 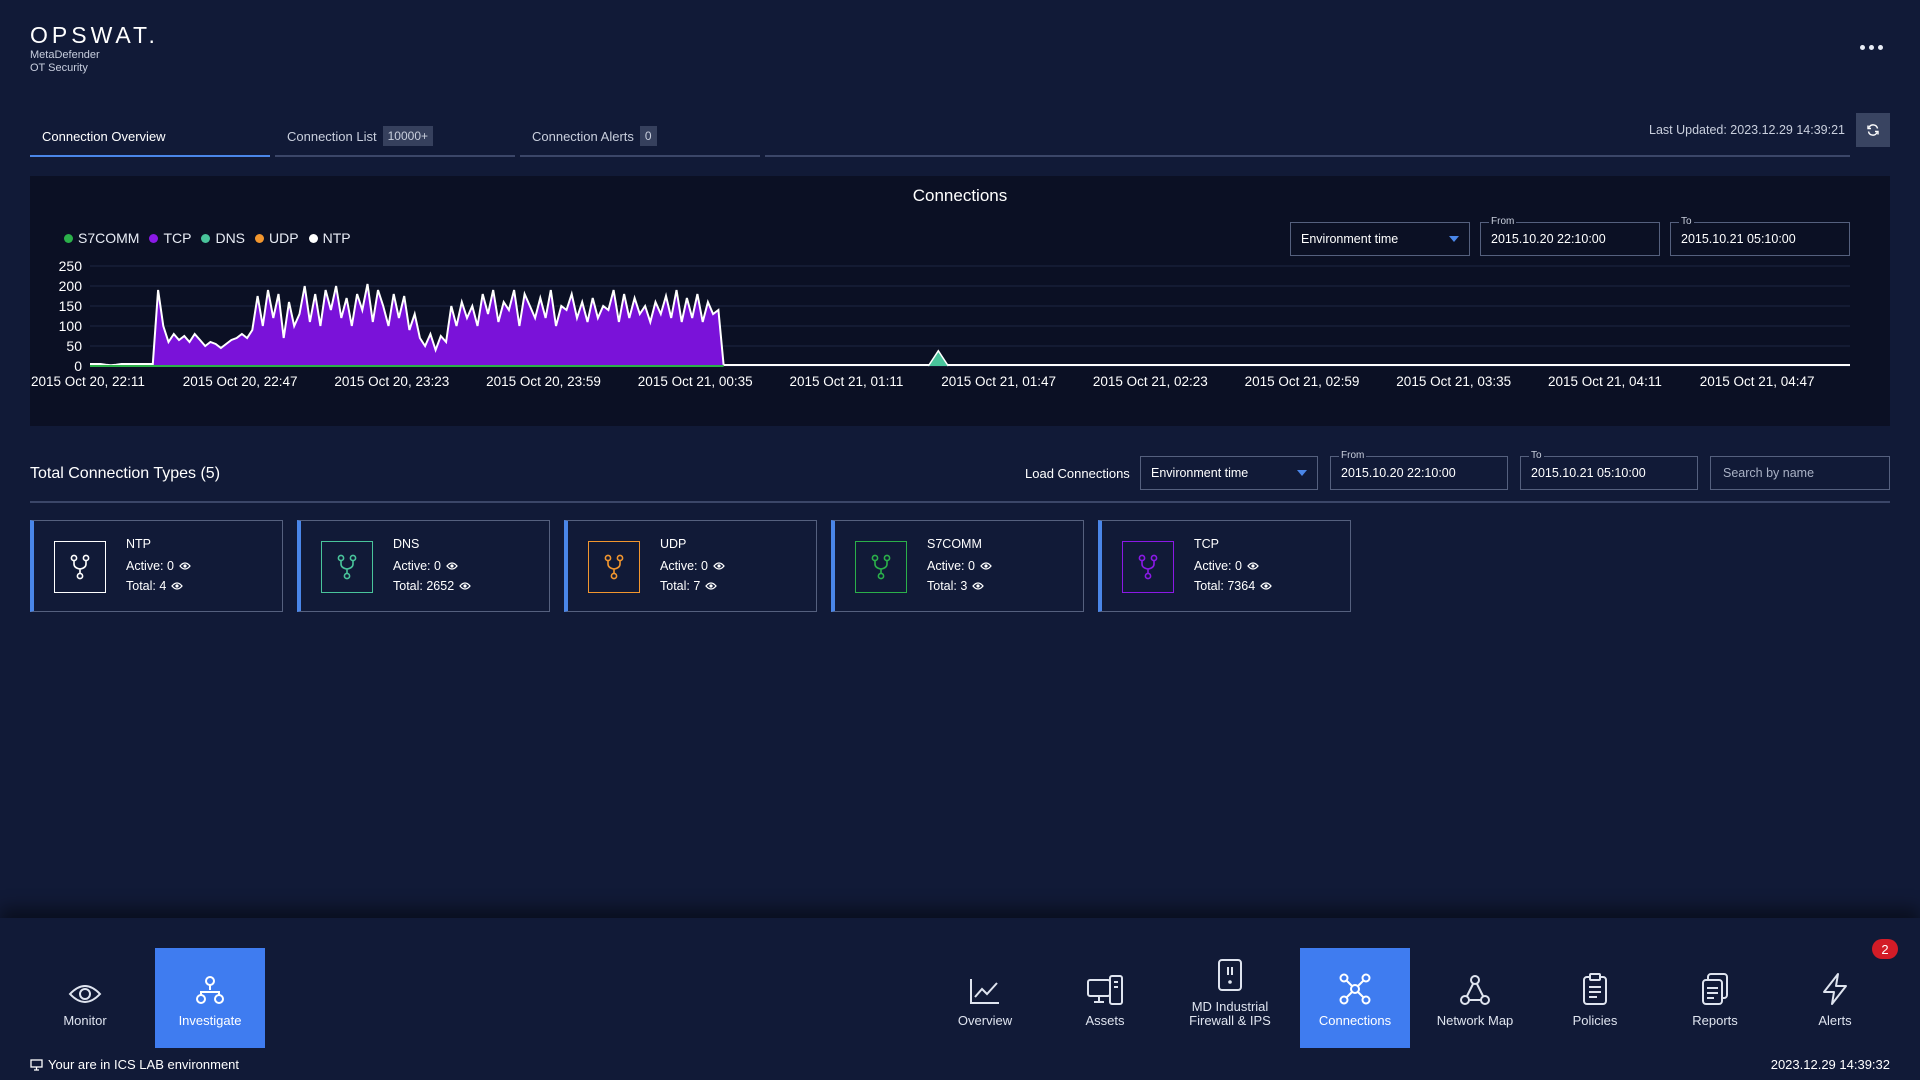 I want to click on tab-divider, so click(x=1307, y=156).